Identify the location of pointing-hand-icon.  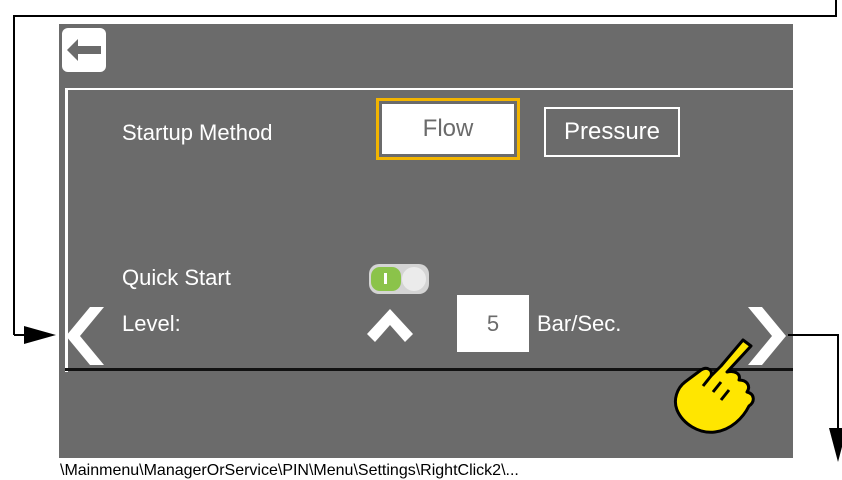
(714, 386).